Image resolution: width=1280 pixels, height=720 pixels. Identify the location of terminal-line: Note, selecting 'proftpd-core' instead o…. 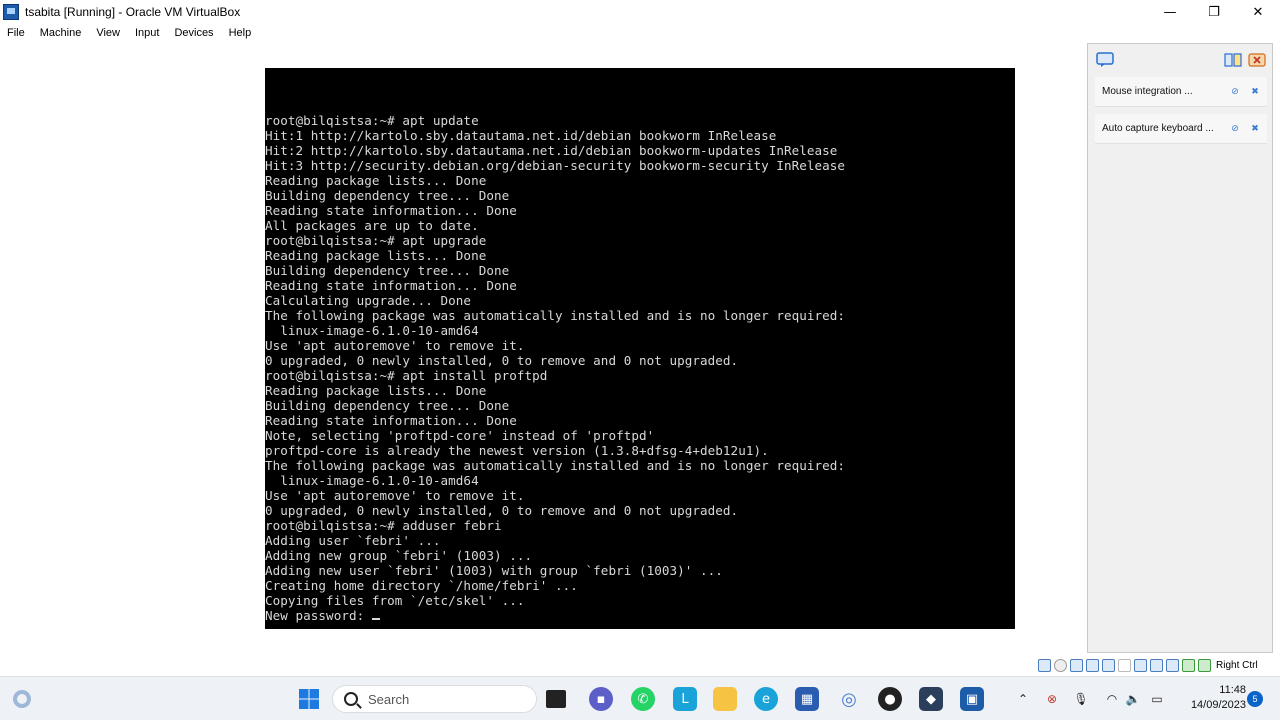
(460, 435).